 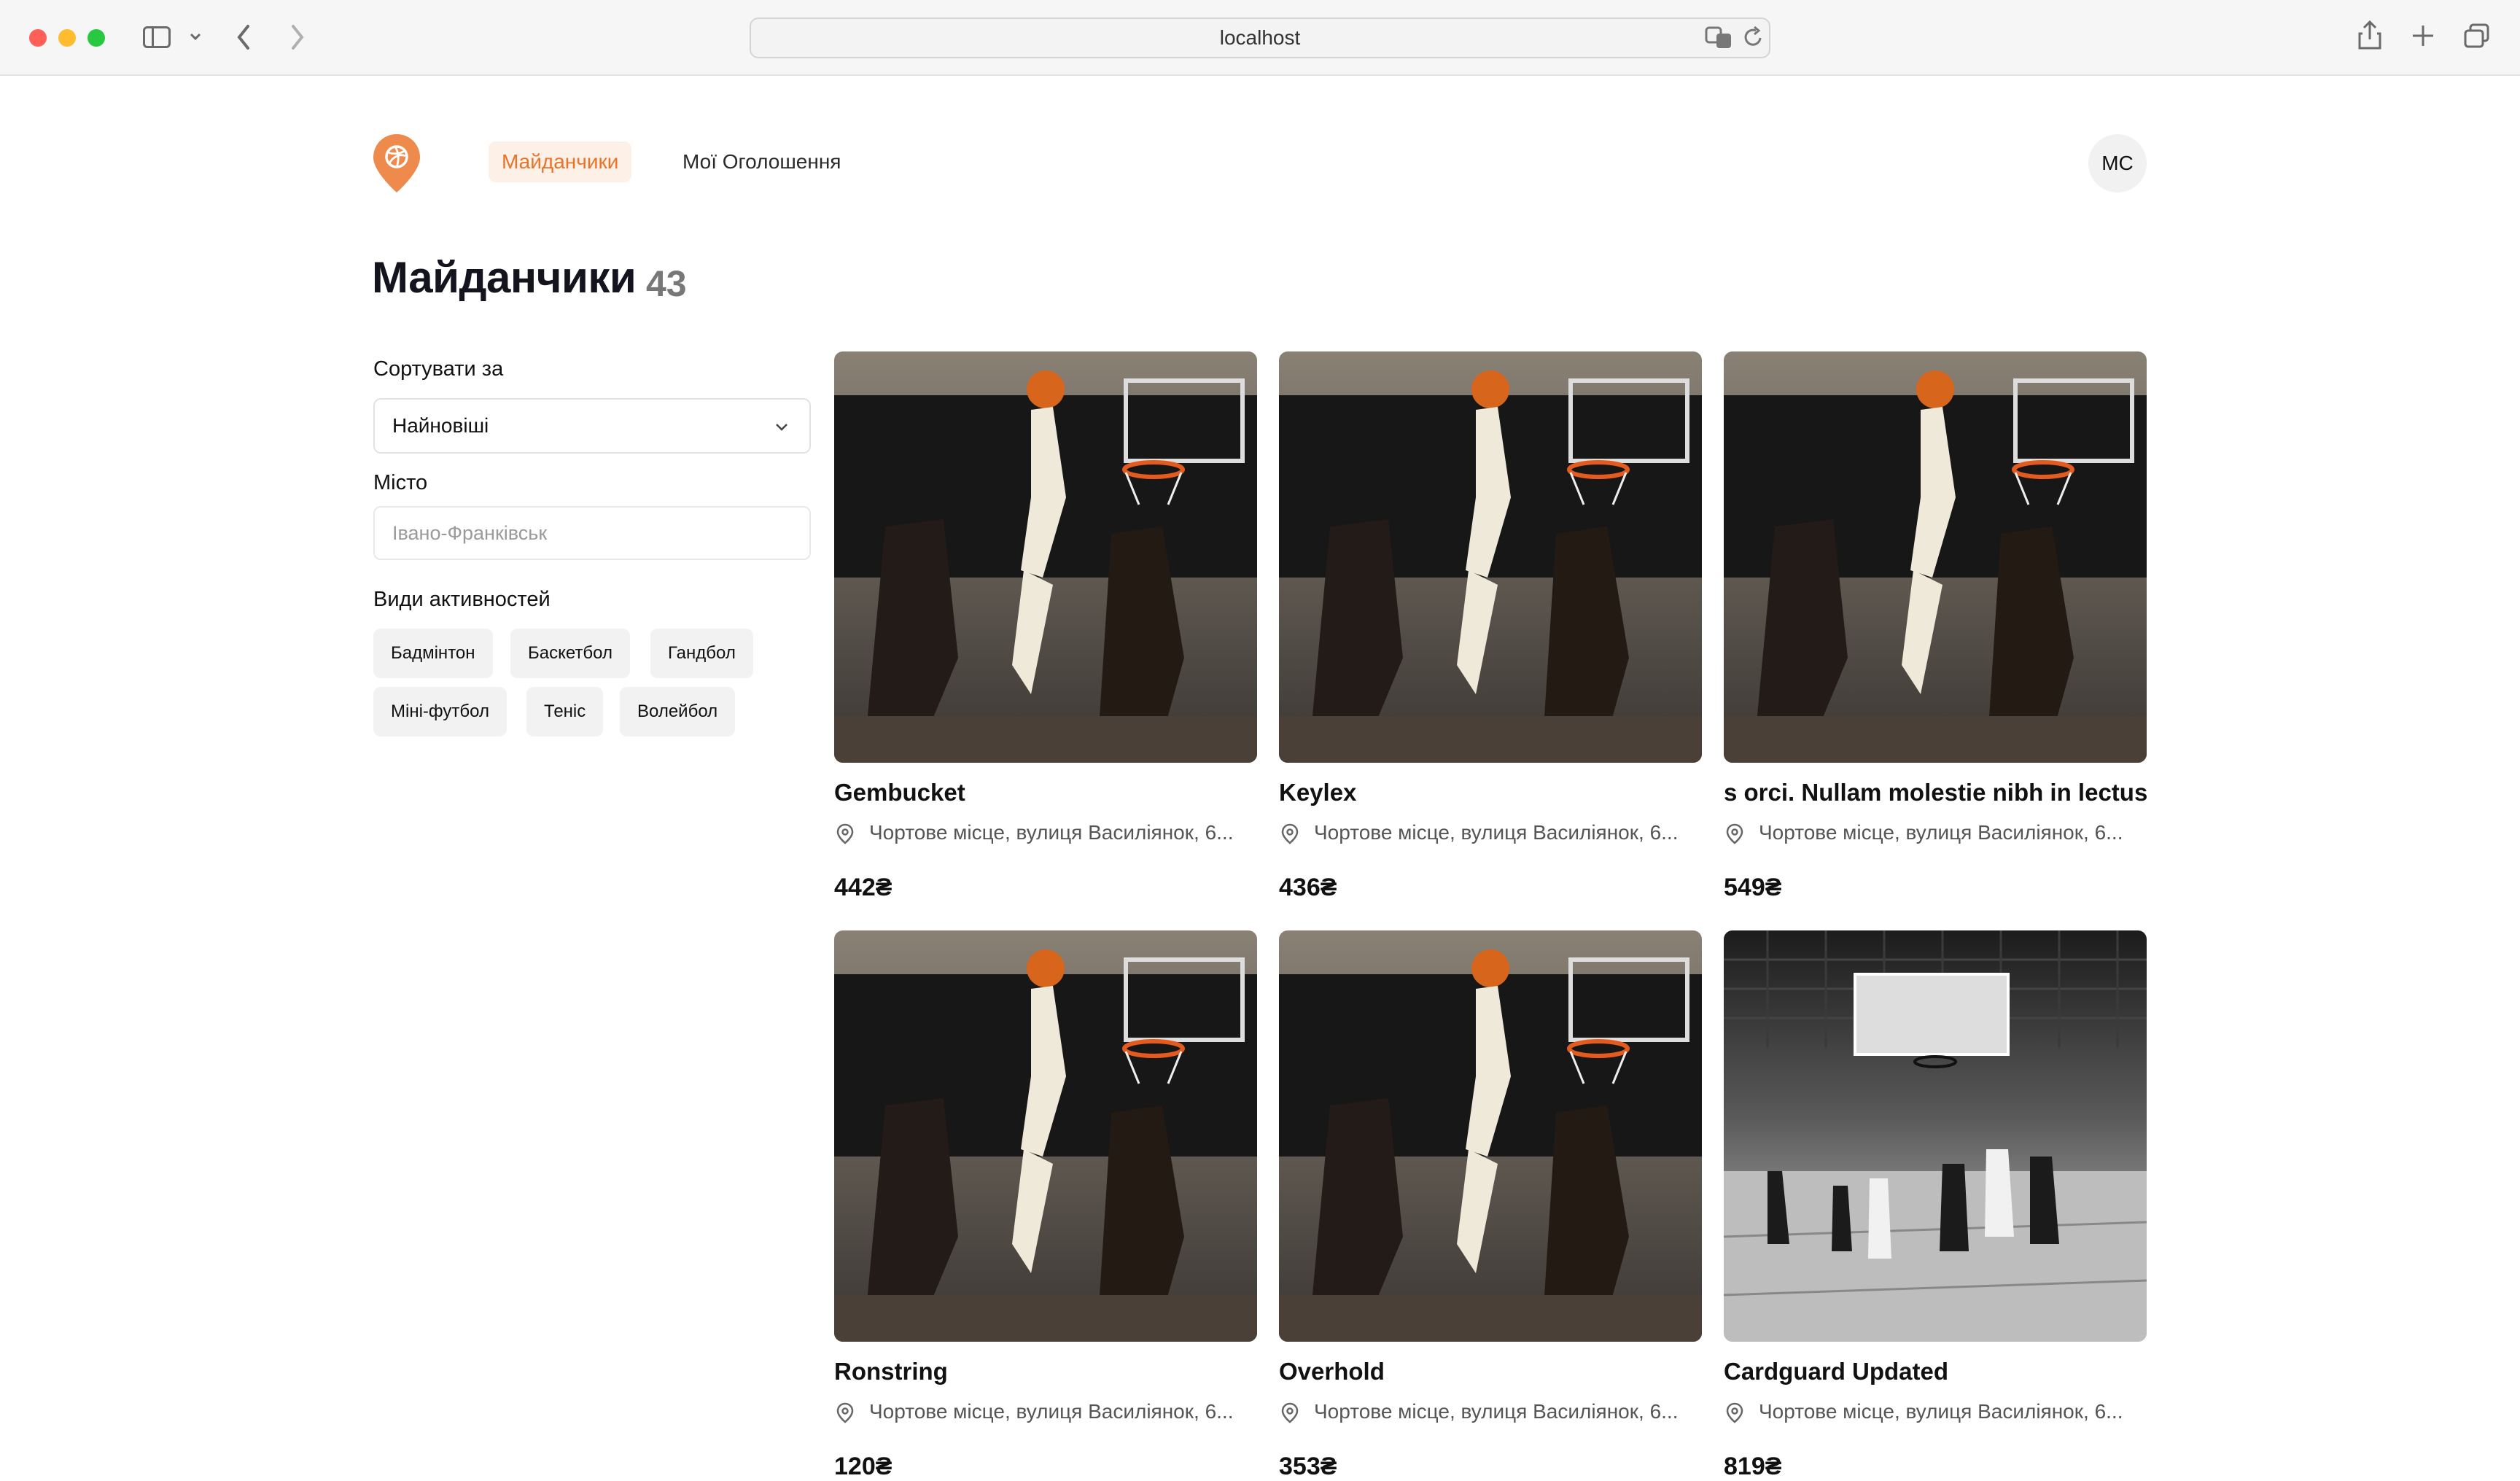 What do you see at coordinates (1753, 887) in the screenshot?
I see `card-price: 549₴` at bounding box center [1753, 887].